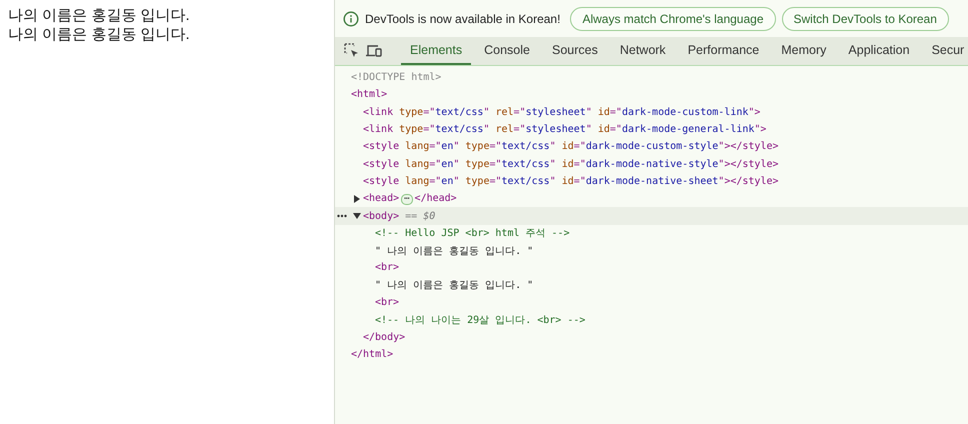 The width and height of the screenshot is (968, 424). Describe the element at coordinates (723, 51) in the screenshot. I see `tab: Performance` at that location.